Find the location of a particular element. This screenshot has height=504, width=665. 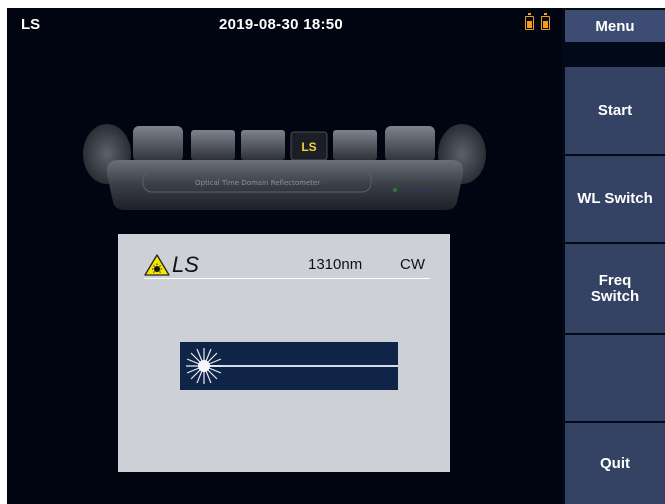

wavelength-value: 1310nm is located at coordinates (335, 264).